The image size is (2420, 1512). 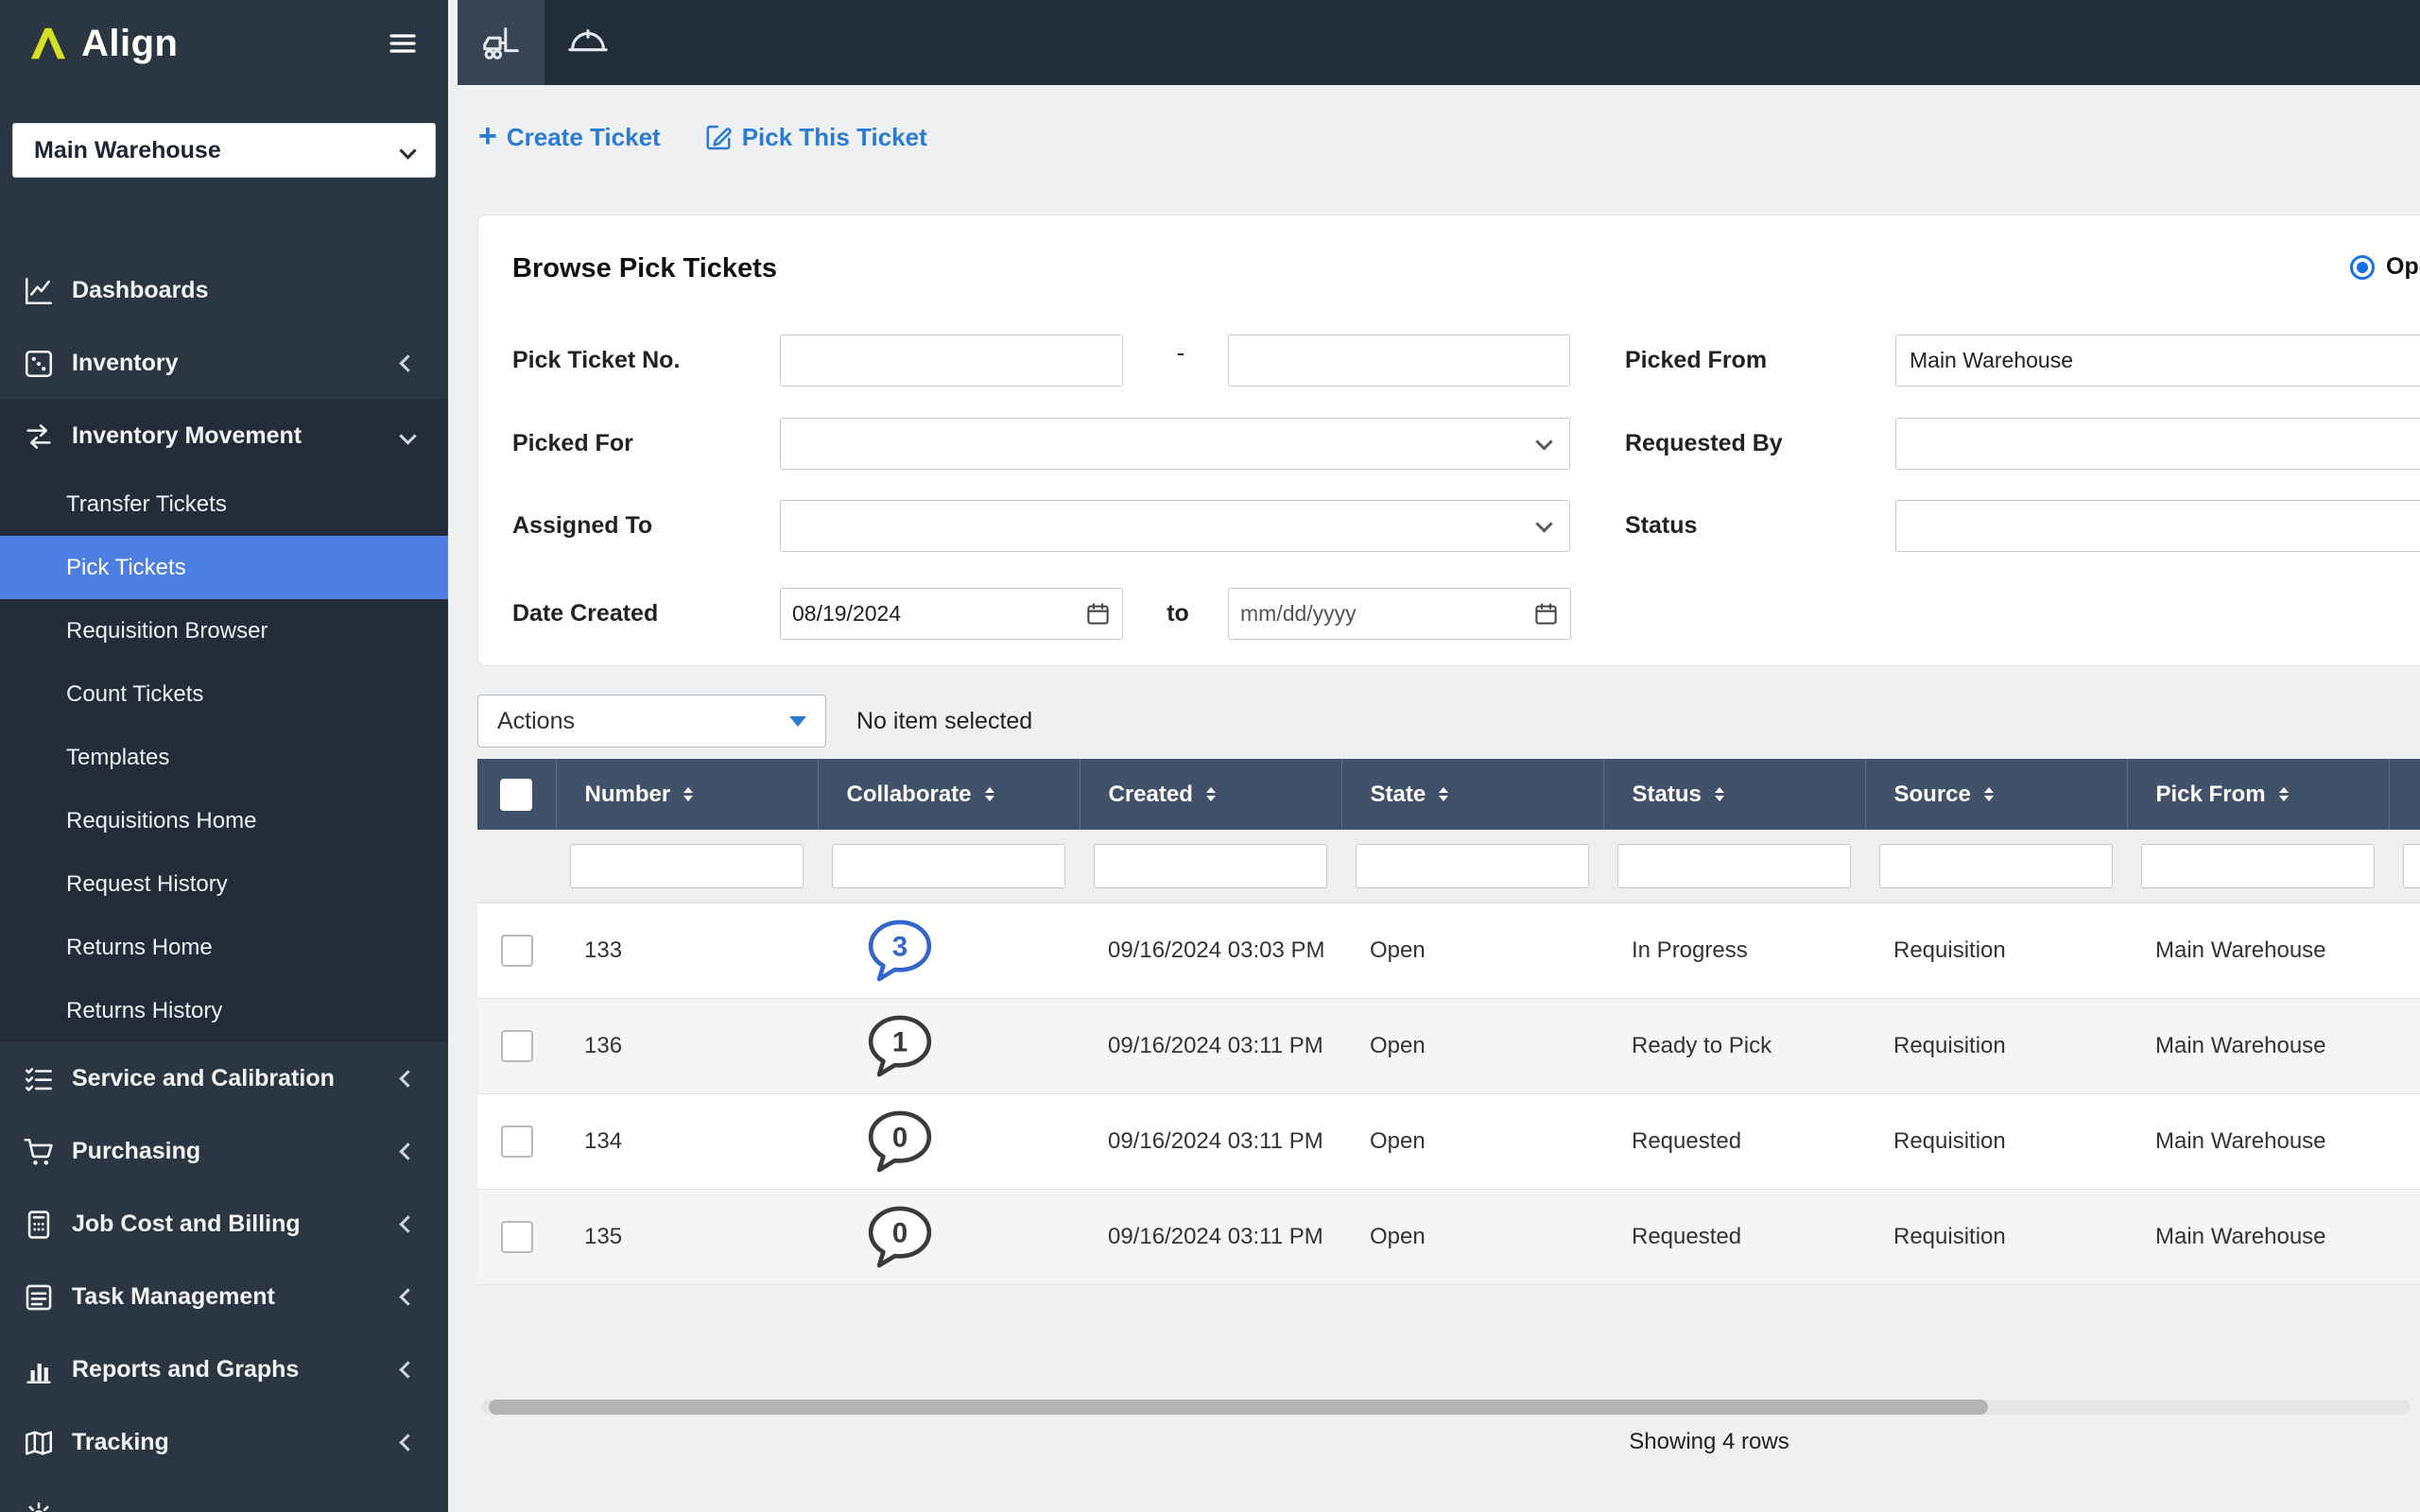 I want to click on requested-by-label: Requested By, so click(x=1704, y=443).